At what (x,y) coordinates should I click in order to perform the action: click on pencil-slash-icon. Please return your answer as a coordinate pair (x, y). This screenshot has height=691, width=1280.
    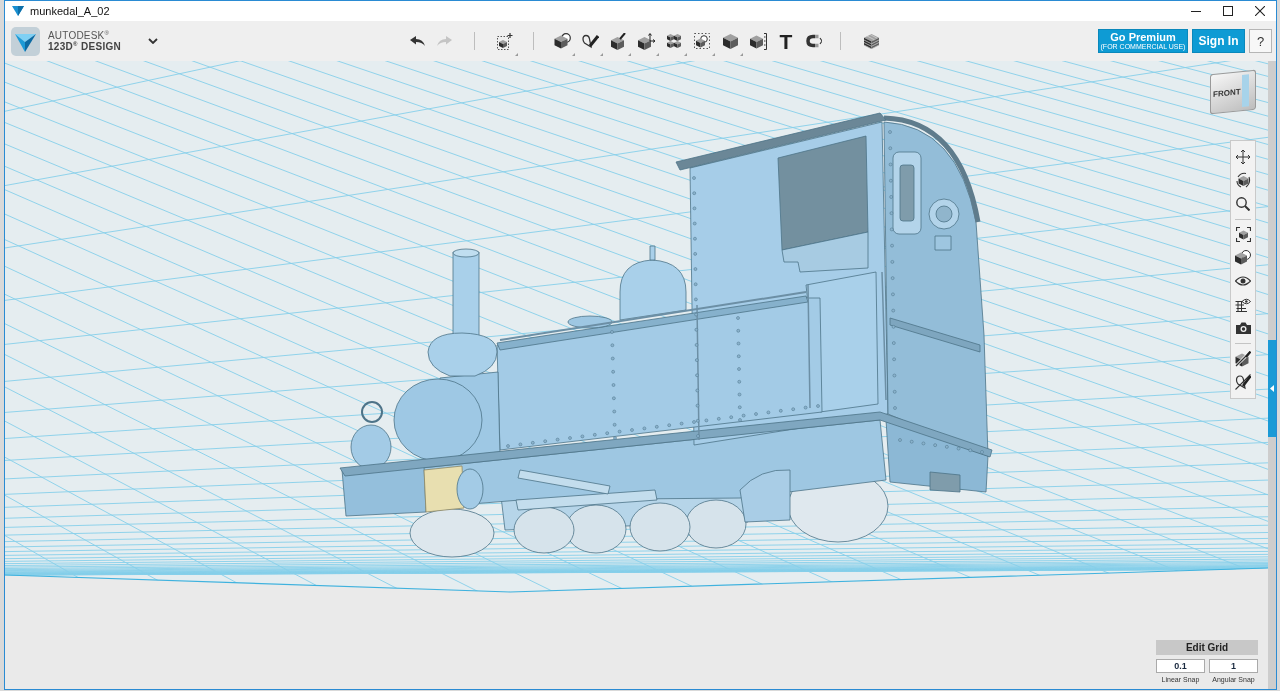
    Looking at the image, I should click on (1243, 382).